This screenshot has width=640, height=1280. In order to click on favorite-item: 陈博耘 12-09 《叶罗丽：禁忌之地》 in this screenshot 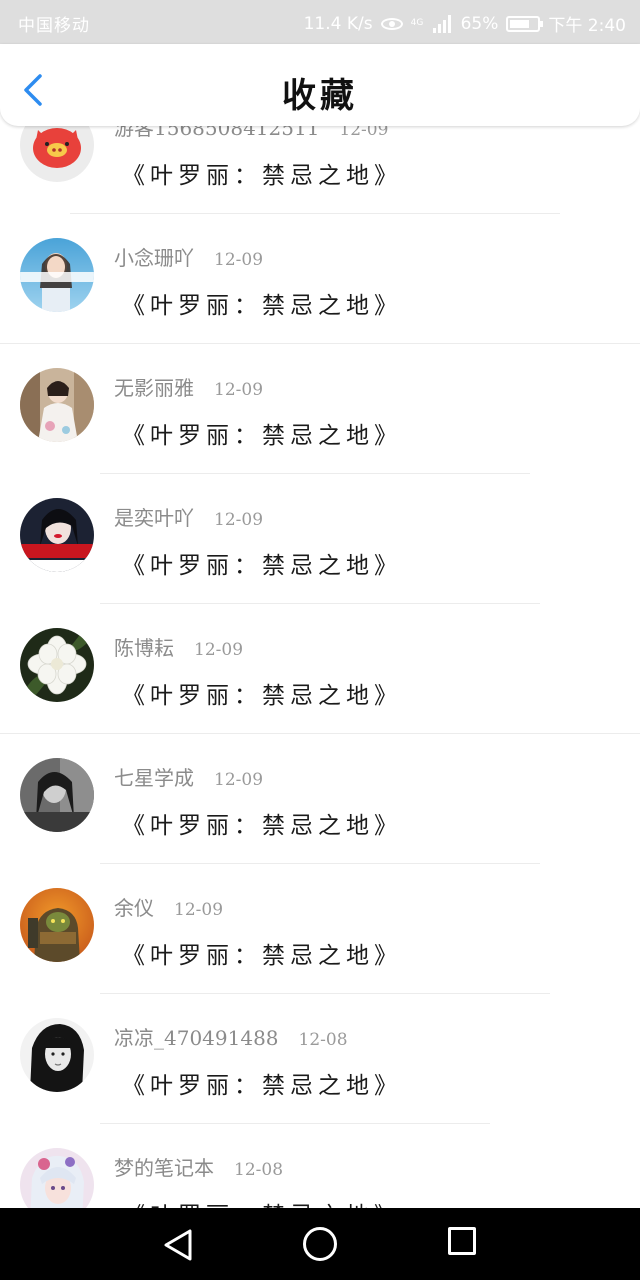, I will do `click(320, 669)`.